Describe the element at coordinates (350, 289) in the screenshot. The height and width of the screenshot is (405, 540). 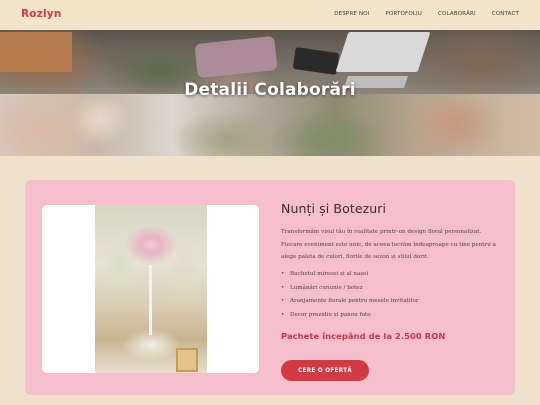
I see `feature-item: Lumânări cununie / botez` at that location.